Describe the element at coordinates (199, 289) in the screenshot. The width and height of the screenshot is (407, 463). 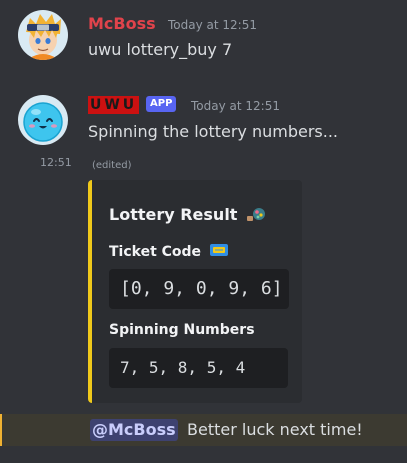
I see `ticket-code-value: [0, 9, 0, 9, 6]` at that location.